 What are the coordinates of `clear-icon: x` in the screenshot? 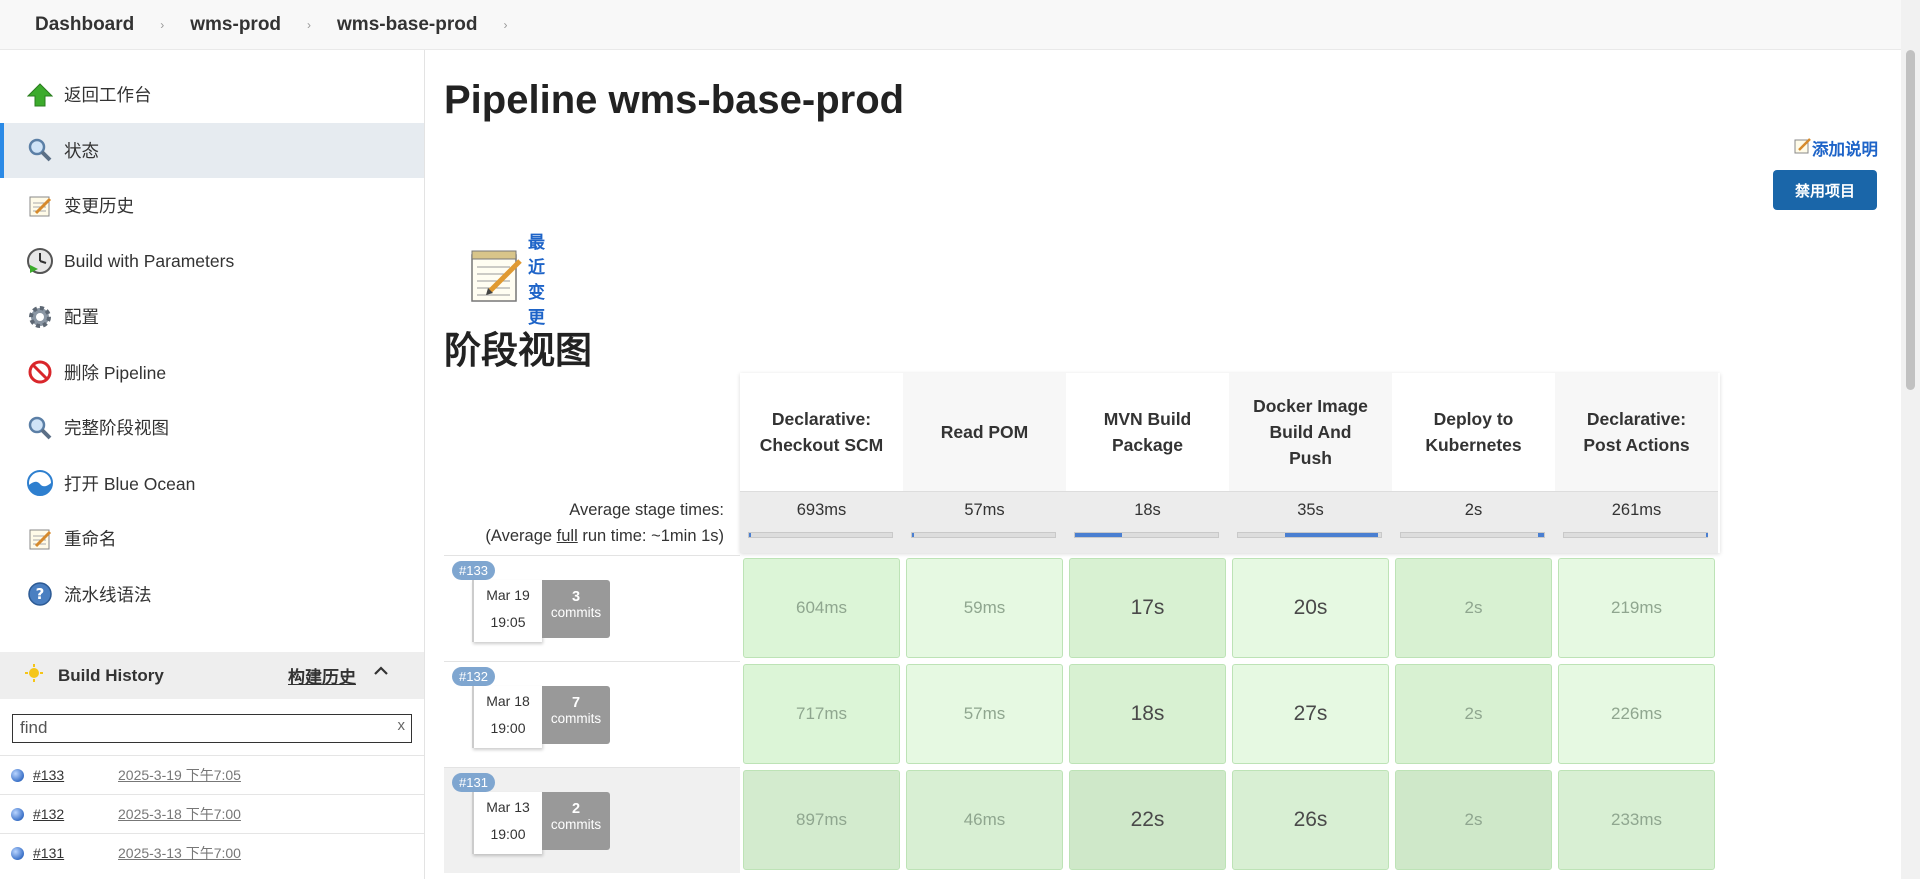 It's located at (402, 726).